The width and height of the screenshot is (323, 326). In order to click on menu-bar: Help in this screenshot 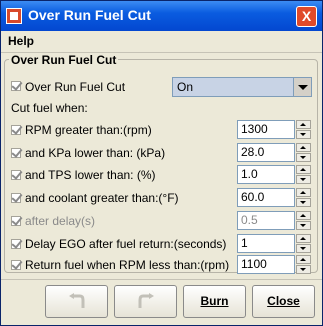, I will do `click(161, 42)`.